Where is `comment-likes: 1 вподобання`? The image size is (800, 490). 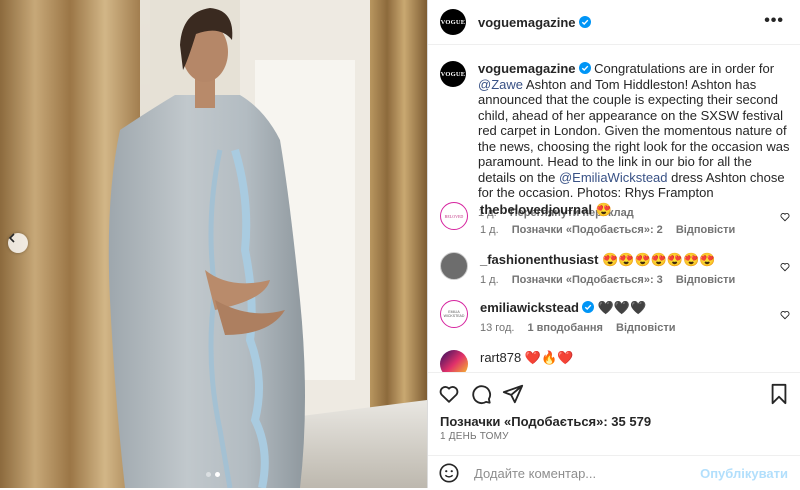
comment-likes: 1 вподобання is located at coordinates (564, 328).